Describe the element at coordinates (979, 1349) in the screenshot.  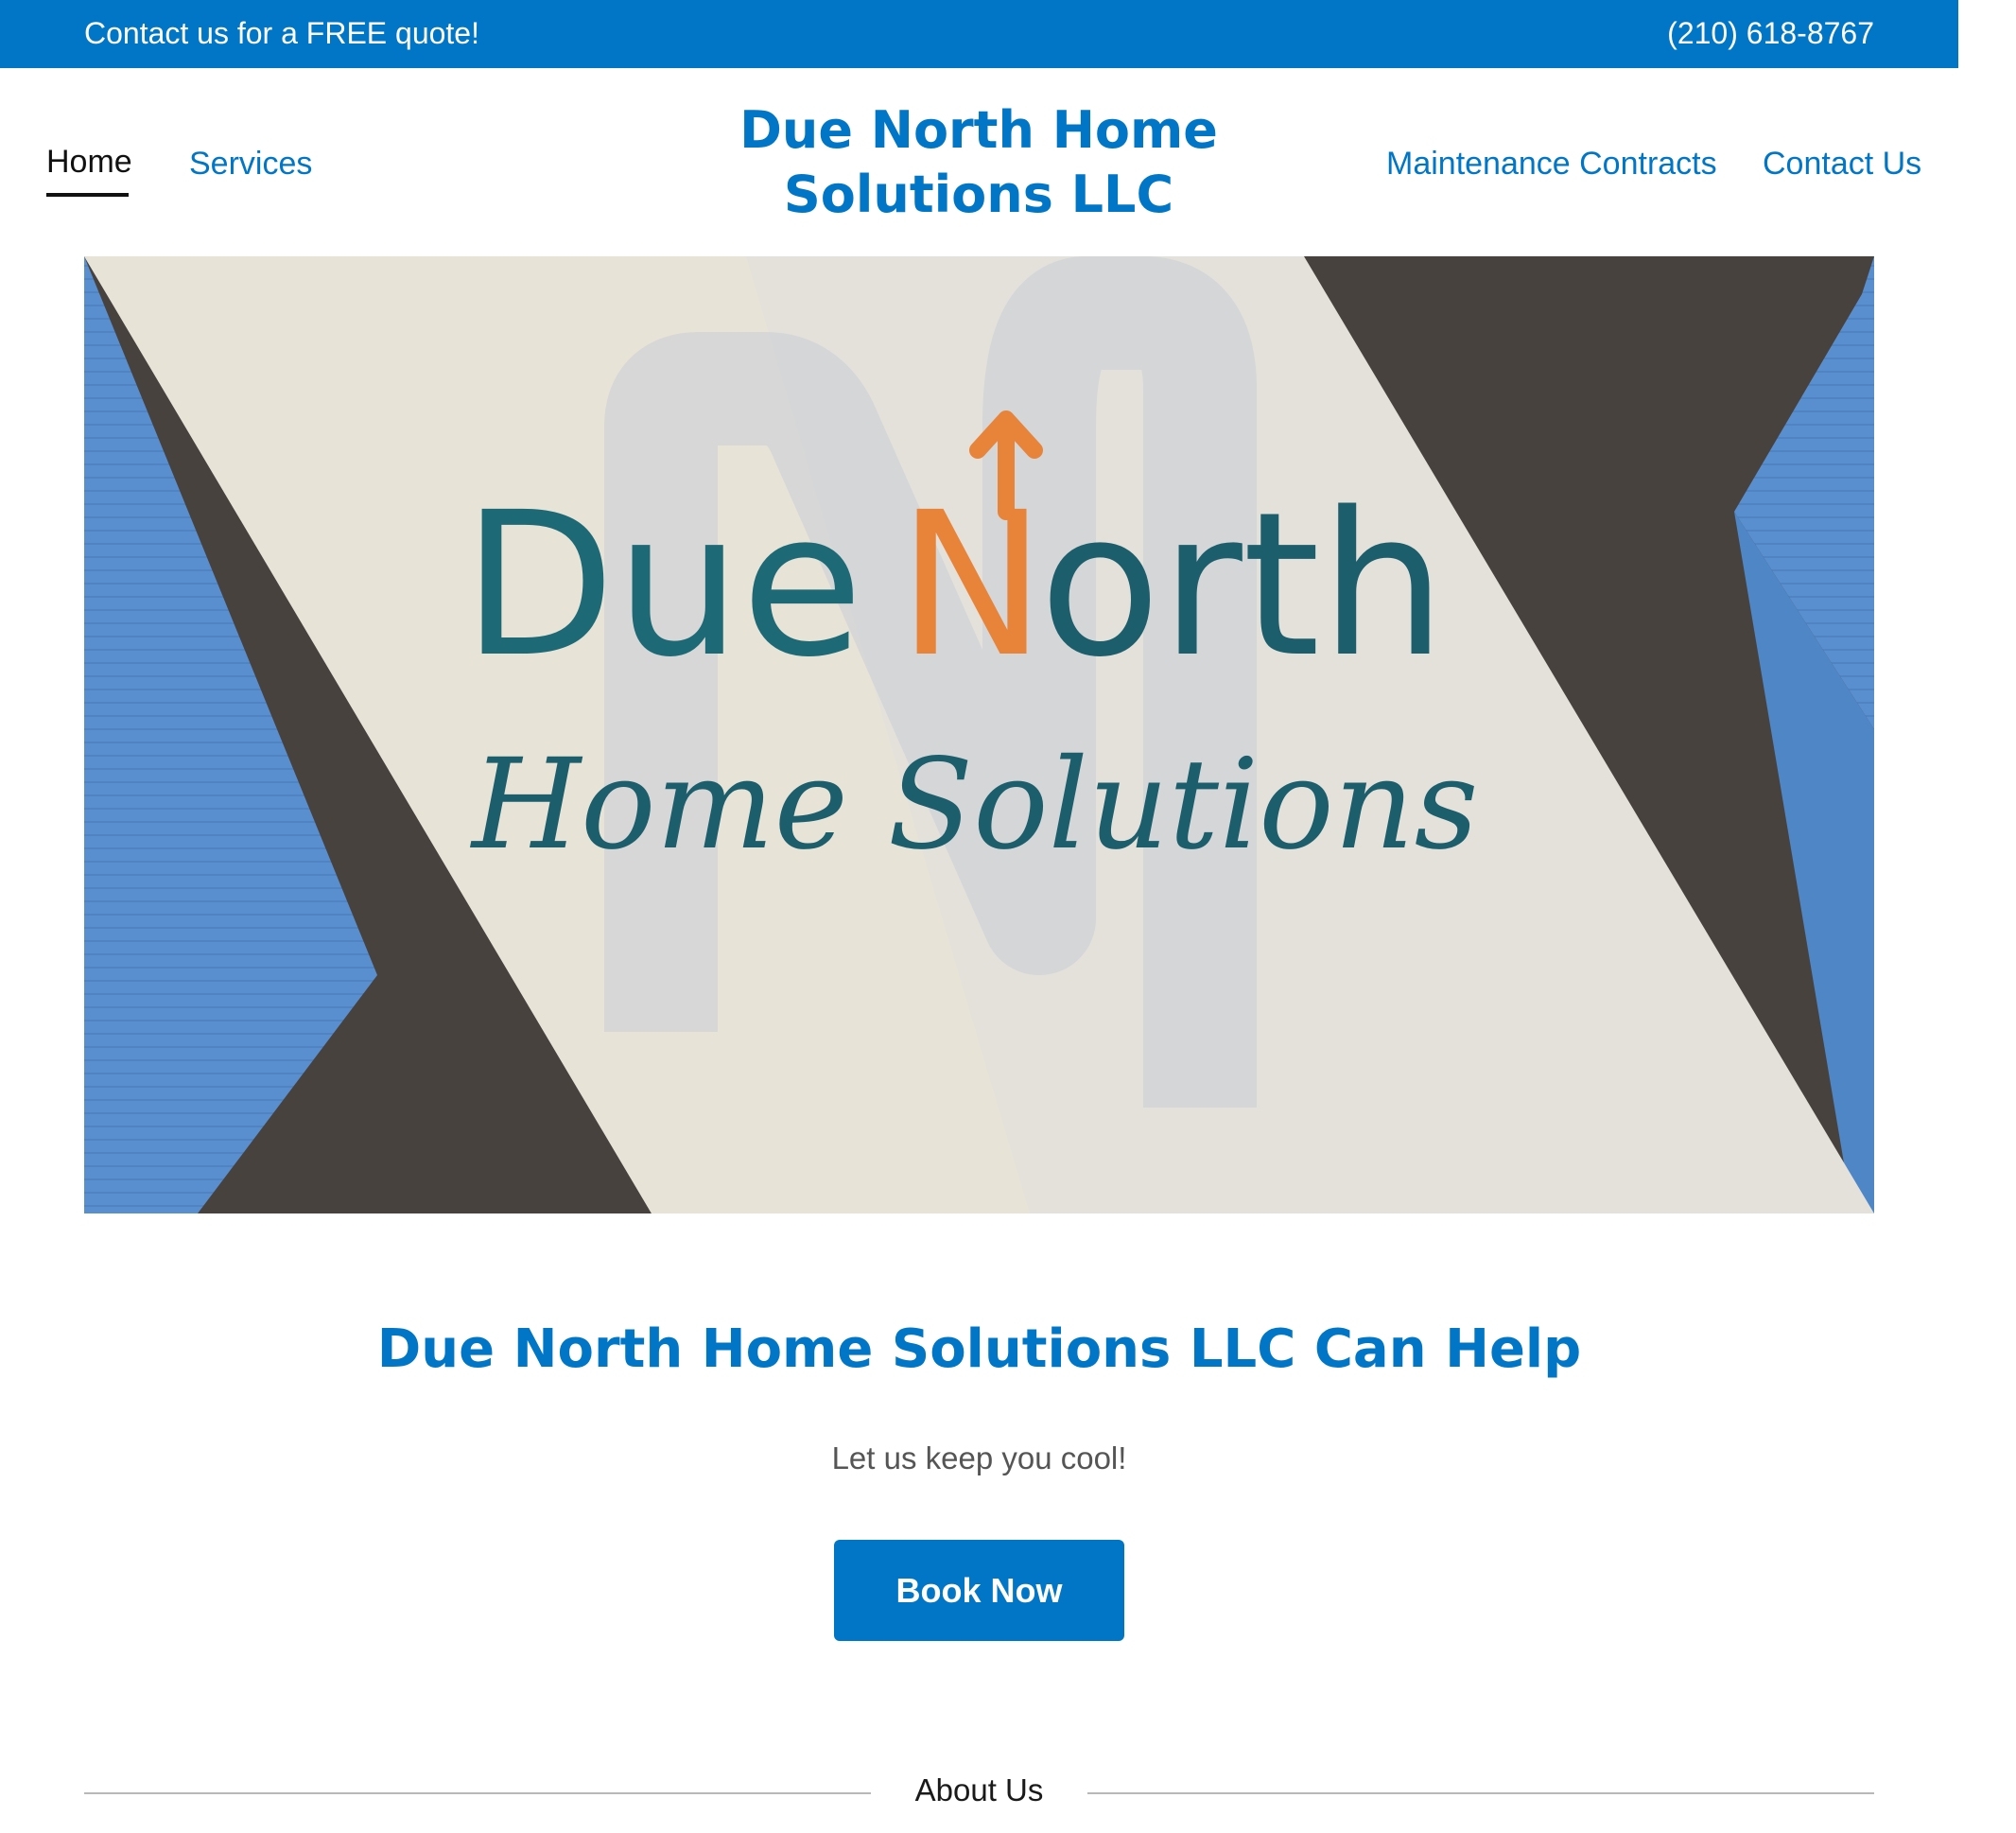
I see `section-heading: Due North Home Solutions LLC Can Help` at that location.